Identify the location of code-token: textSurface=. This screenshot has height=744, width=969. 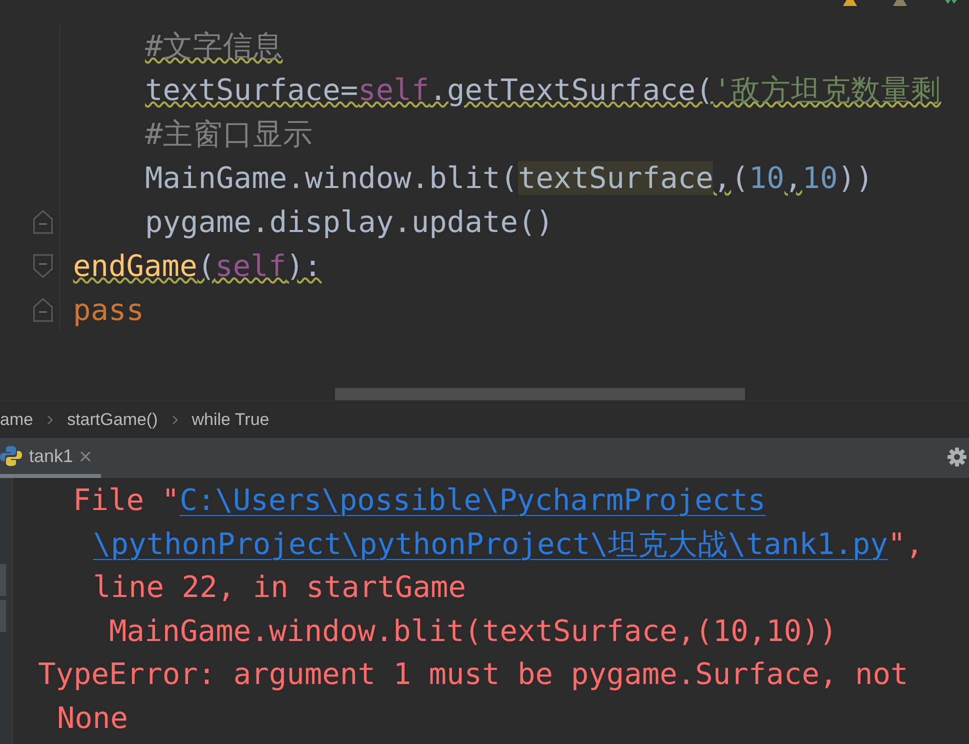
(251, 90).